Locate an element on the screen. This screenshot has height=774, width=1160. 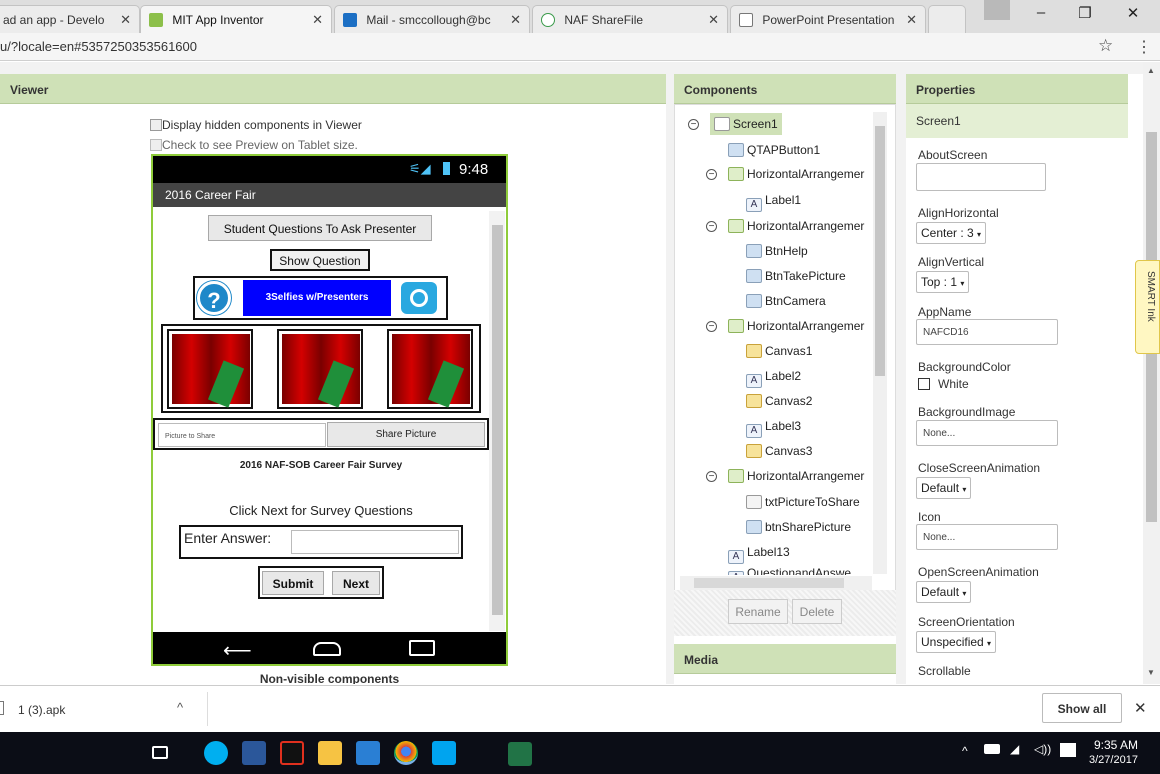
minimize-icon: – is located at coordinates (1041, 12).